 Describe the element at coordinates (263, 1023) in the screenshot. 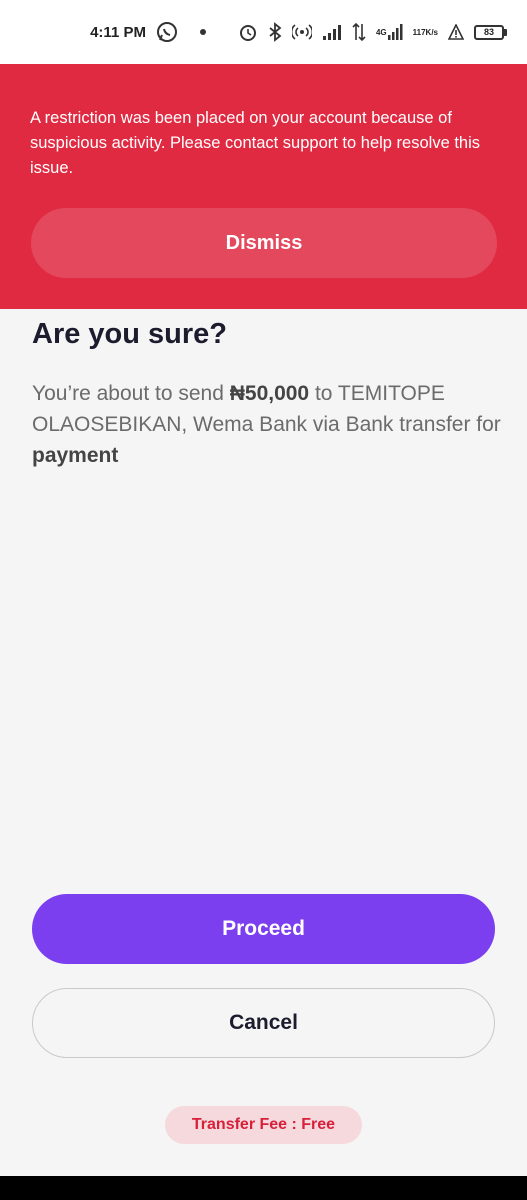

I see `cancel-button: Cancel` at that location.